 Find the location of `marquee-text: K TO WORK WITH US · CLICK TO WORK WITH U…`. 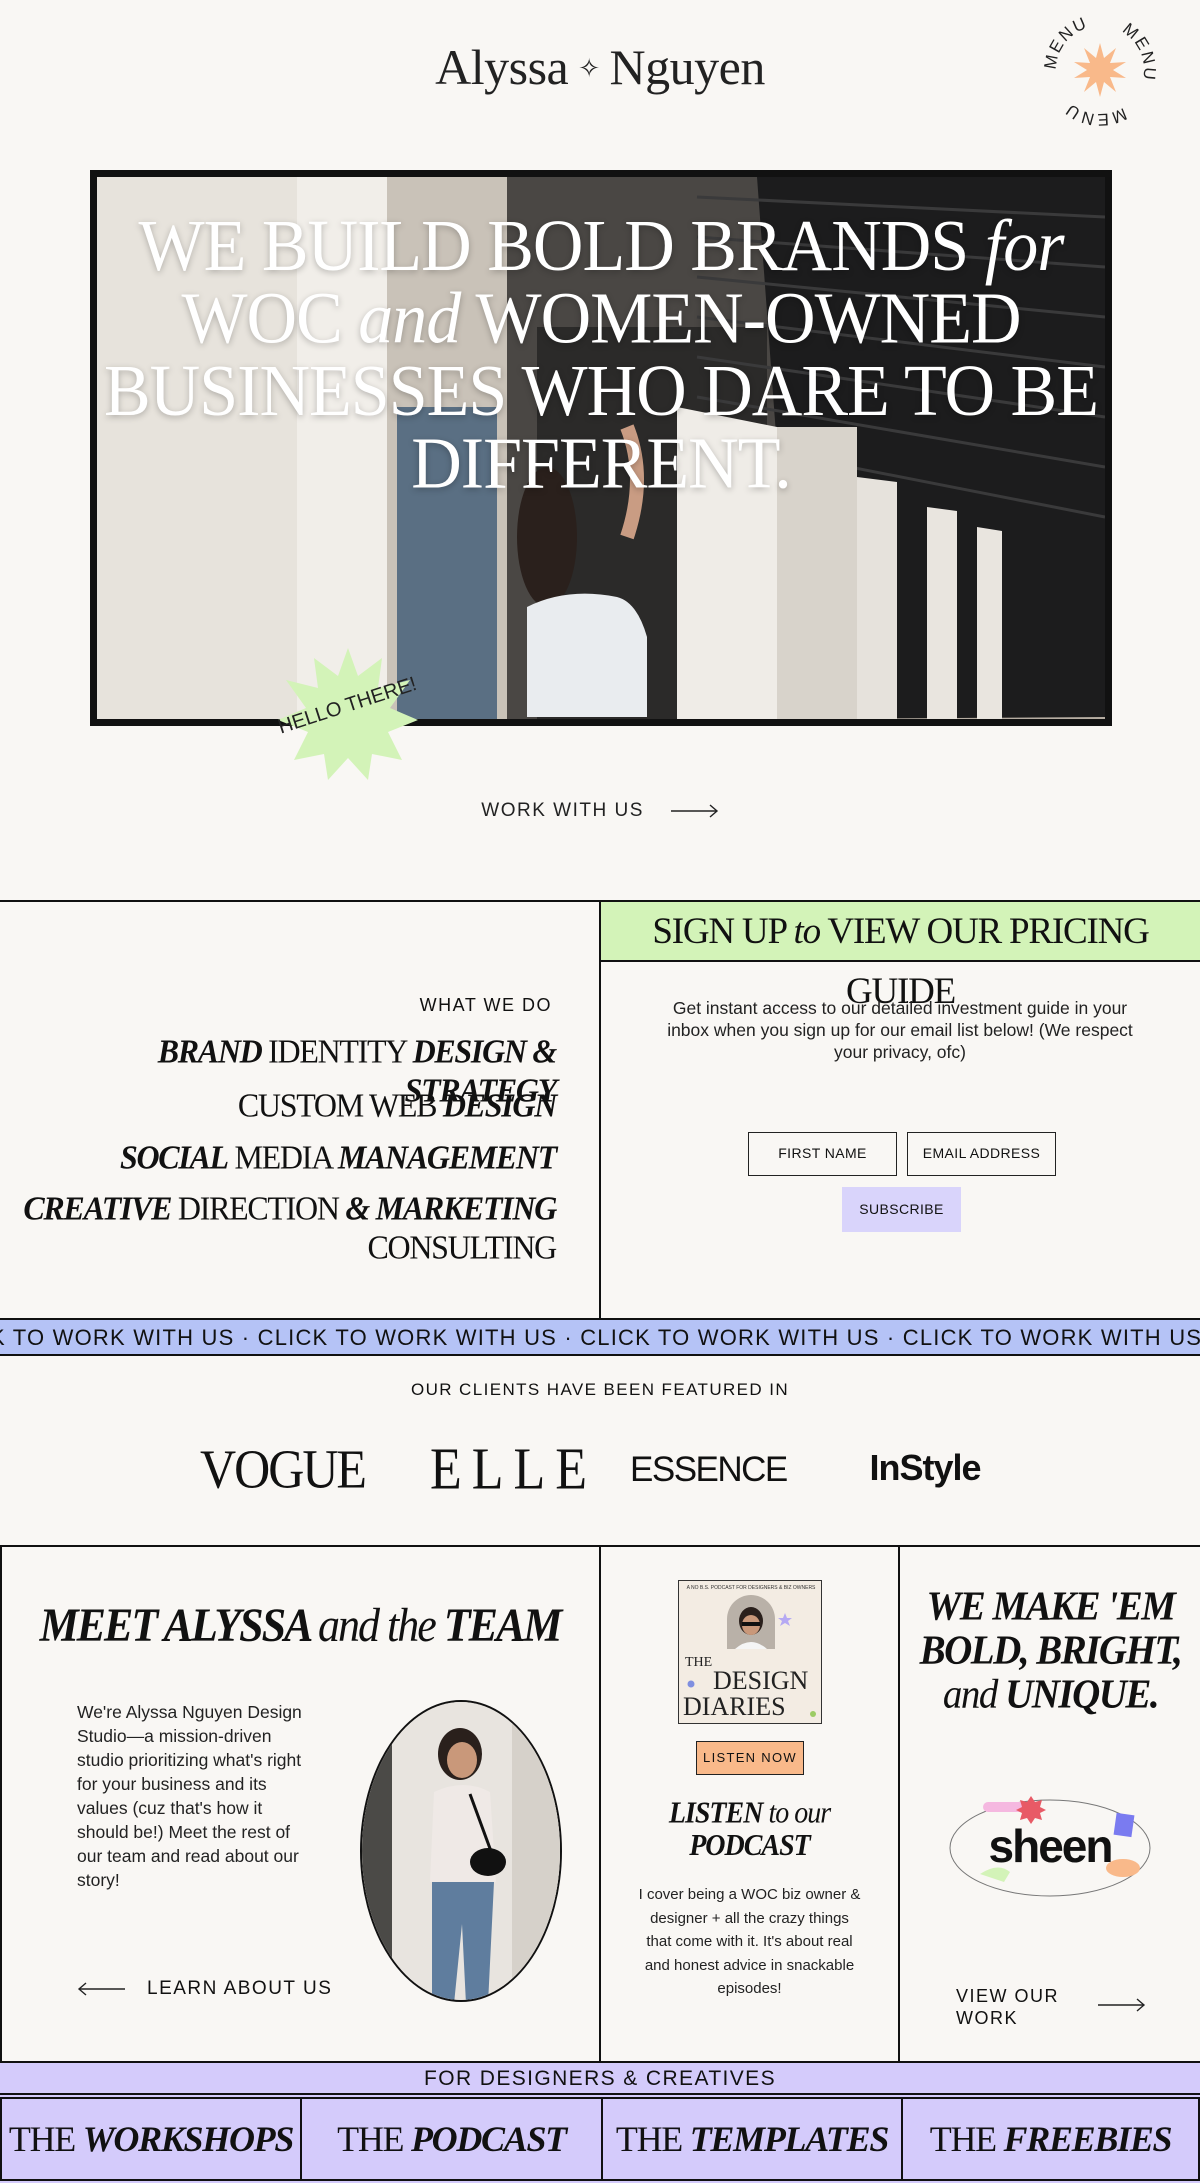

marquee-text: K TO WORK WITH US · CLICK TO WORK WITH U… is located at coordinates (600, 1337).